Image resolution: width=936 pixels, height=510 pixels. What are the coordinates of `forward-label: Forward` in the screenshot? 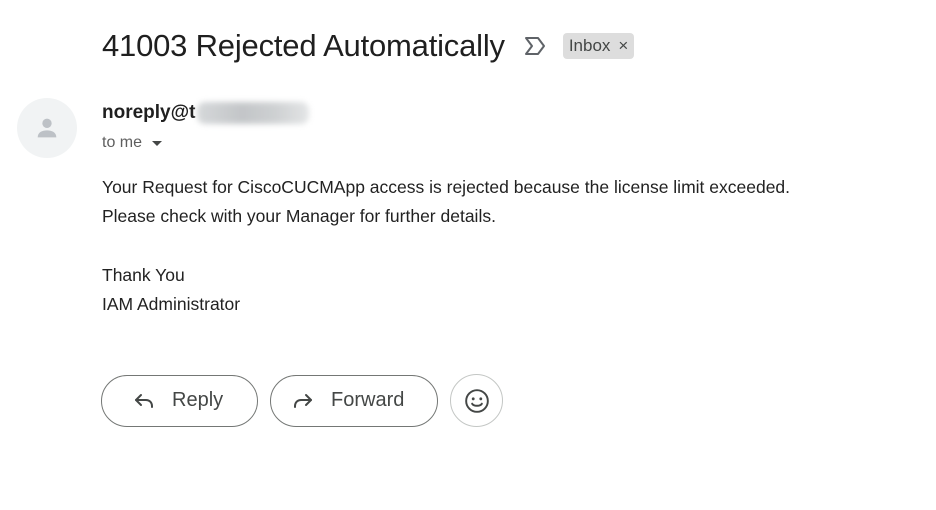 It's located at (368, 400).